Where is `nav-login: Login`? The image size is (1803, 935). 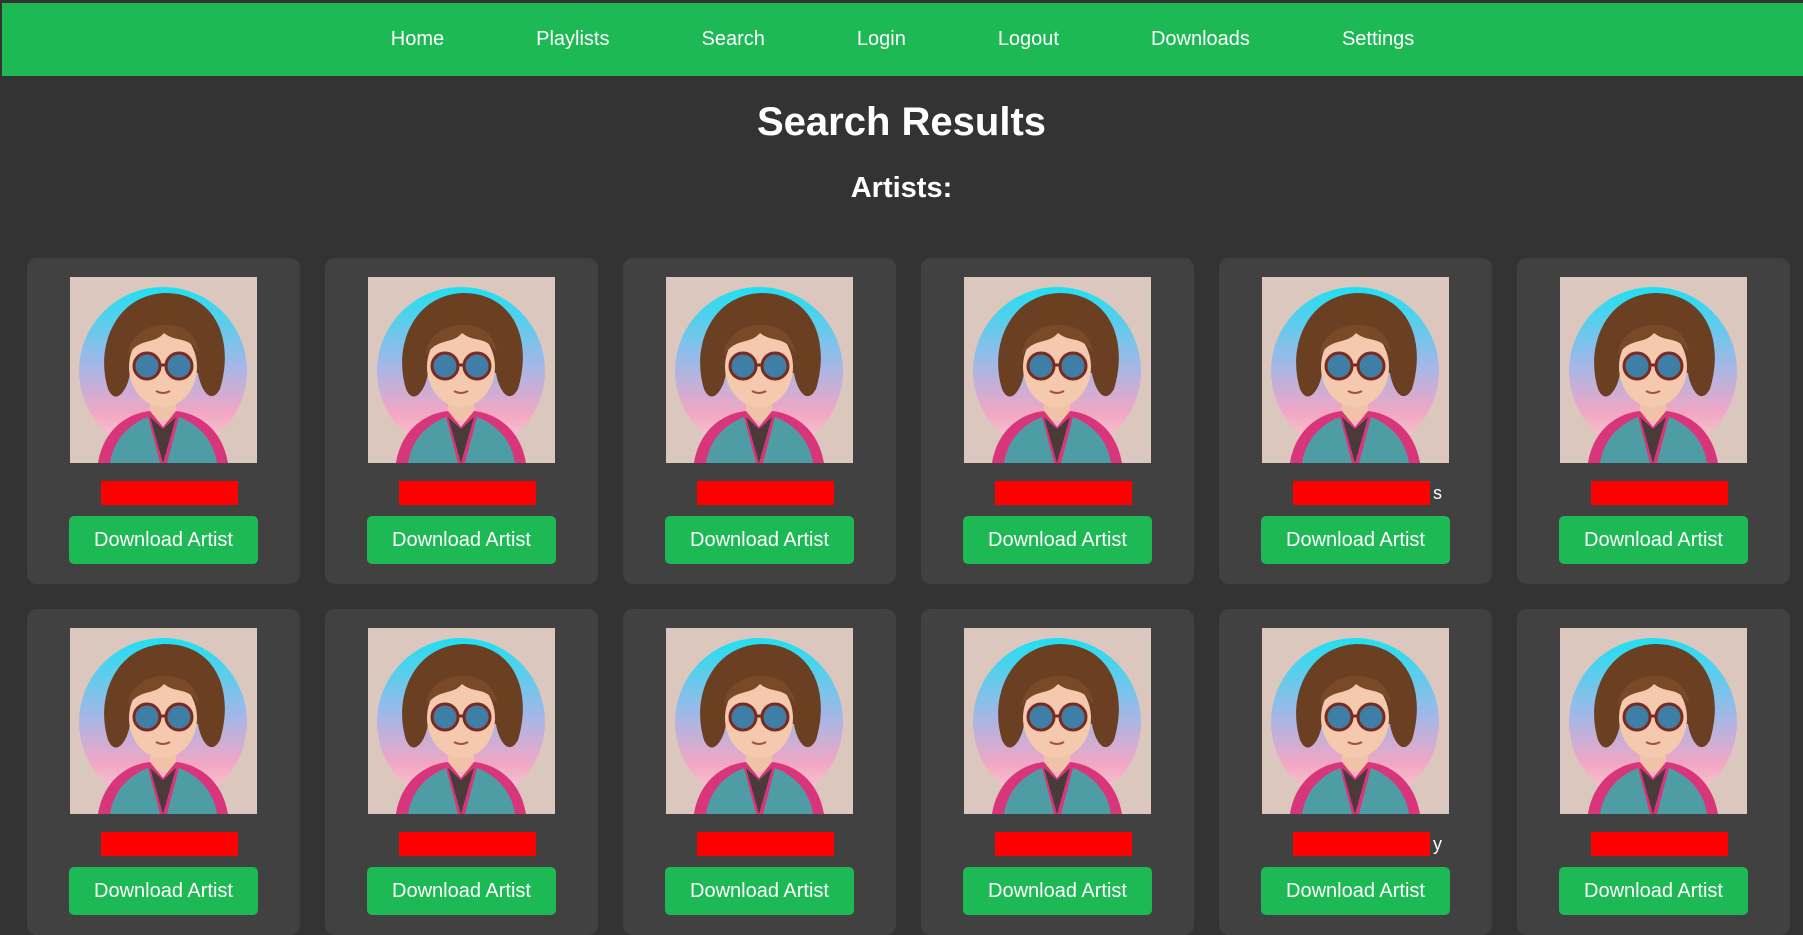
nav-login: Login is located at coordinates (881, 39).